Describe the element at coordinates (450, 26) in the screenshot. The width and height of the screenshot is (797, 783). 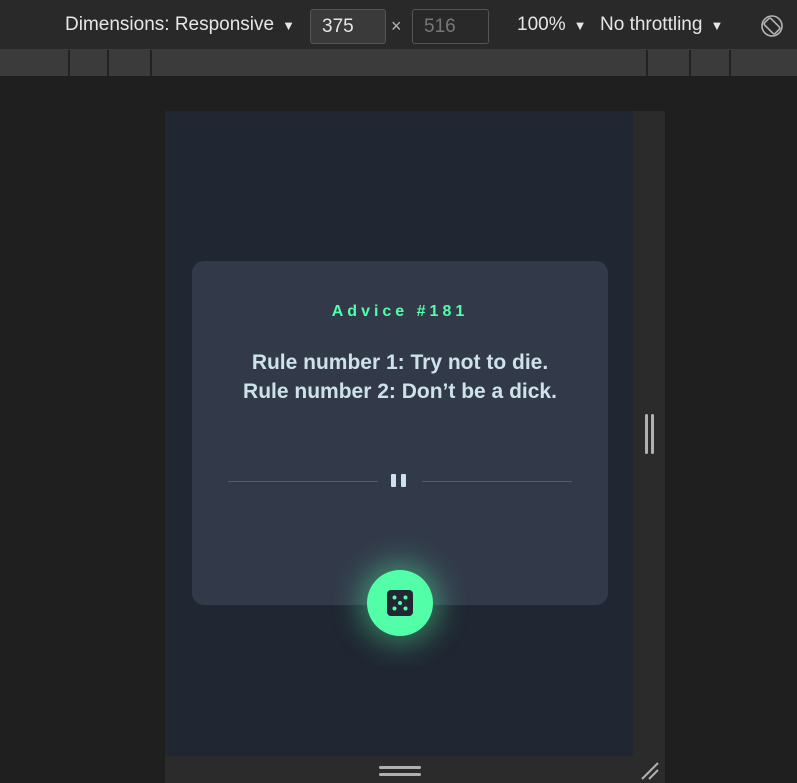
I see `height-input: 516` at that location.